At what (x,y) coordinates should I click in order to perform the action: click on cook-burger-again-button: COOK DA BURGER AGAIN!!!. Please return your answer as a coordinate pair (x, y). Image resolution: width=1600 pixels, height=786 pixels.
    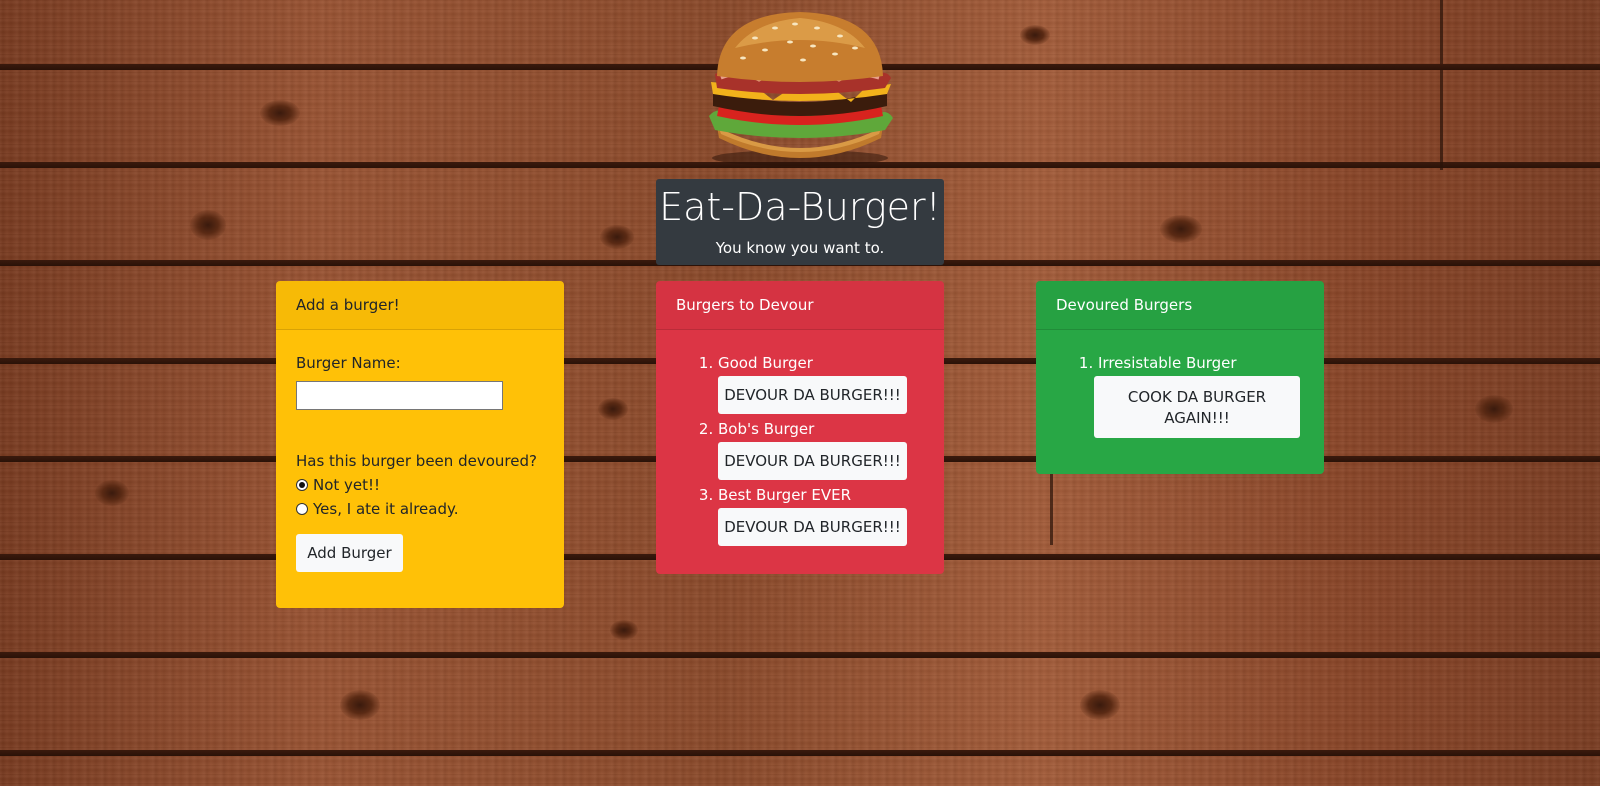
    Looking at the image, I should click on (1197, 407).